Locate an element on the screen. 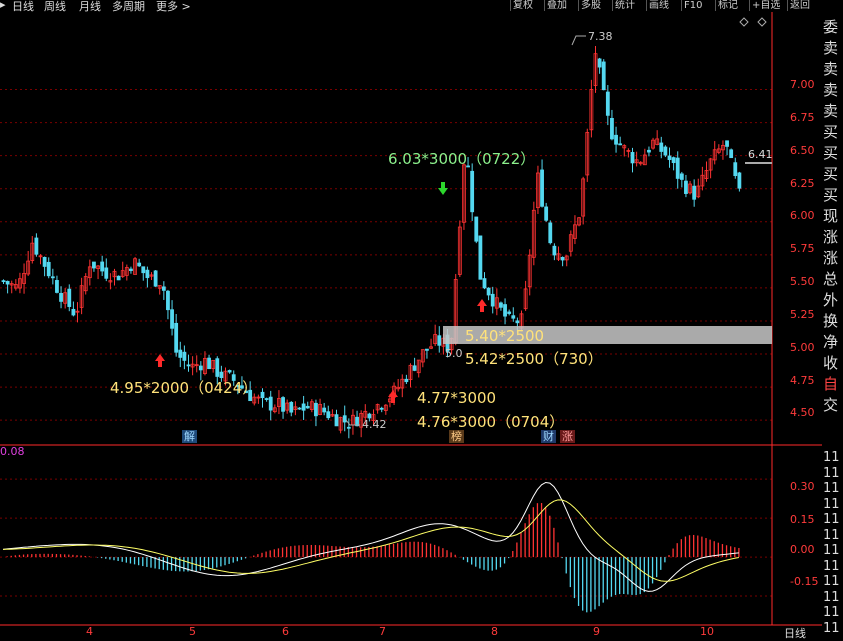 The height and width of the screenshot is (641, 843). side-panel-label: 收 is located at coordinates (831, 363).